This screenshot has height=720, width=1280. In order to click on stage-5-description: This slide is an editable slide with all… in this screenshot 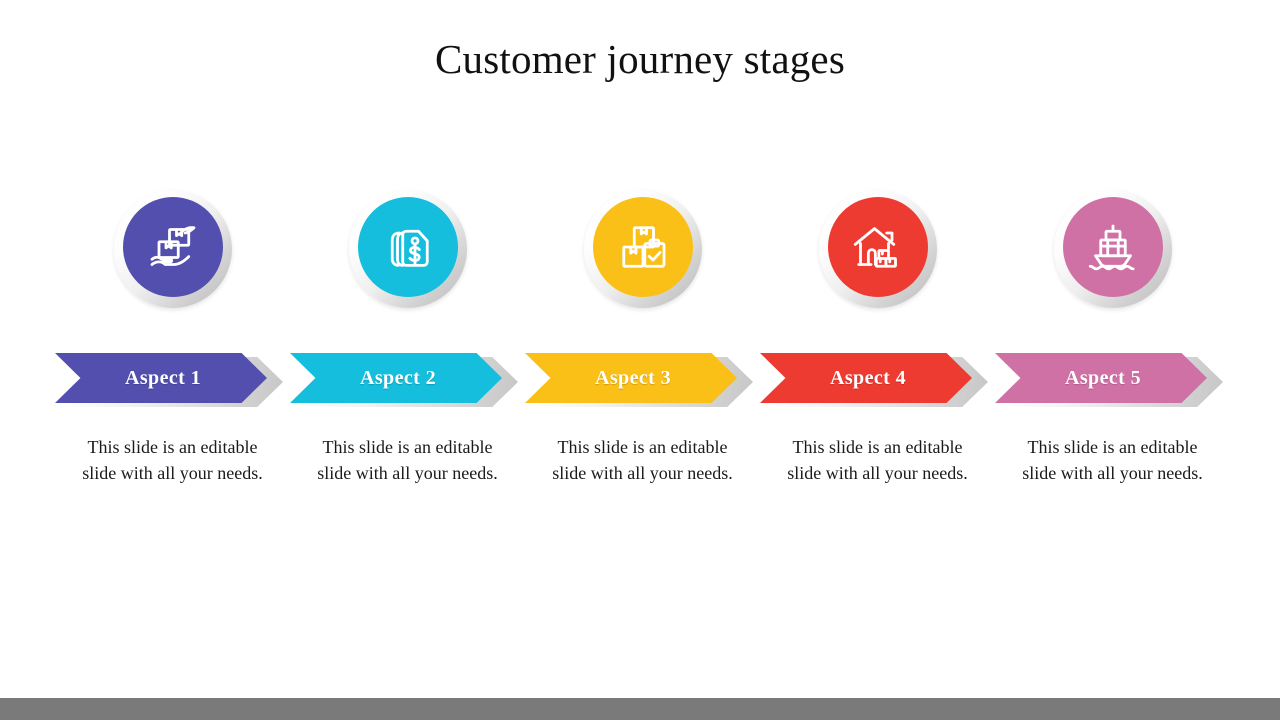, I will do `click(1112, 460)`.